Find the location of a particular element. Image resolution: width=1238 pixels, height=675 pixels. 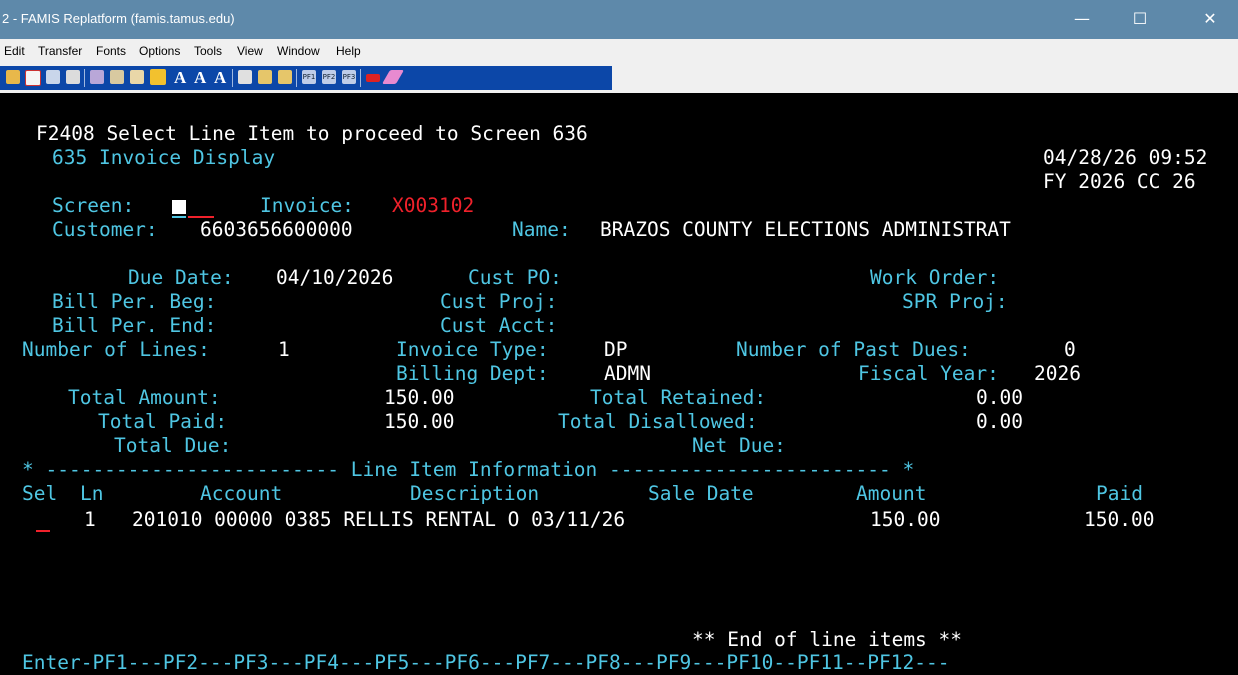

total-disallowed-label: Total Disallowed: is located at coordinates (658, 421).